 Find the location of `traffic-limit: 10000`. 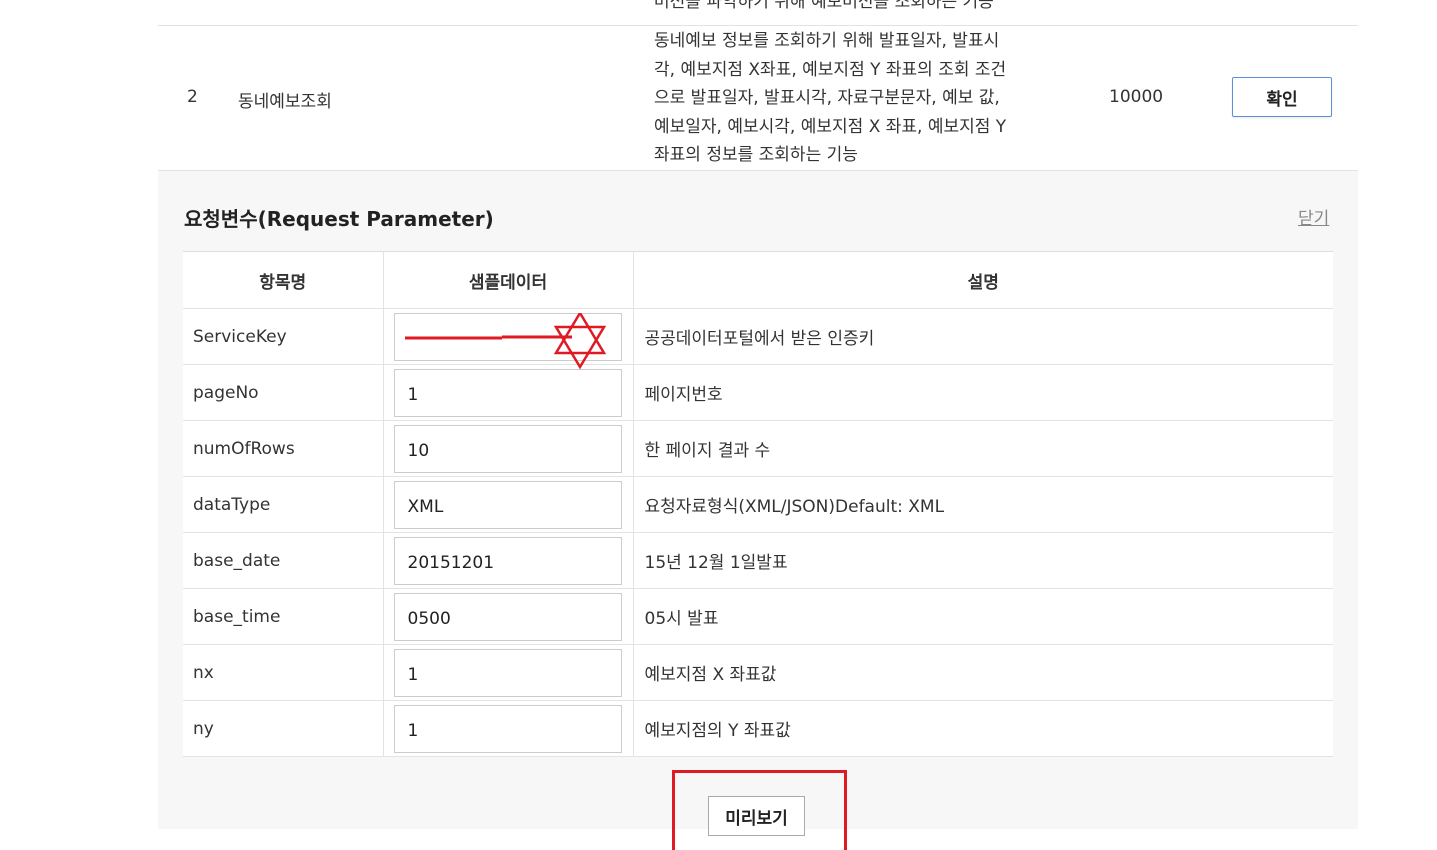

traffic-limit: 10000 is located at coordinates (1136, 97).